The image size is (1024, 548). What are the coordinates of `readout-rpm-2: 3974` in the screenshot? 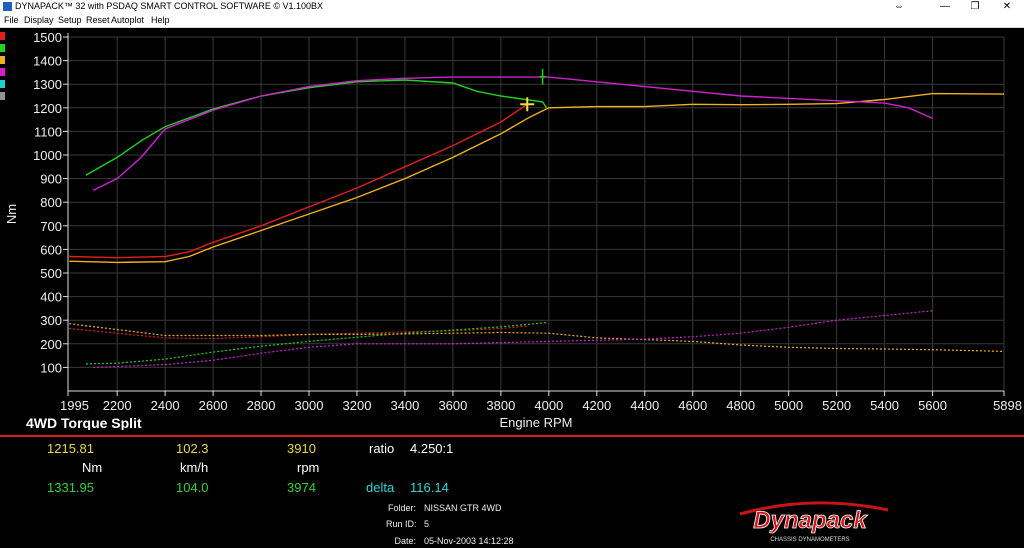 It's located at (301, 487).